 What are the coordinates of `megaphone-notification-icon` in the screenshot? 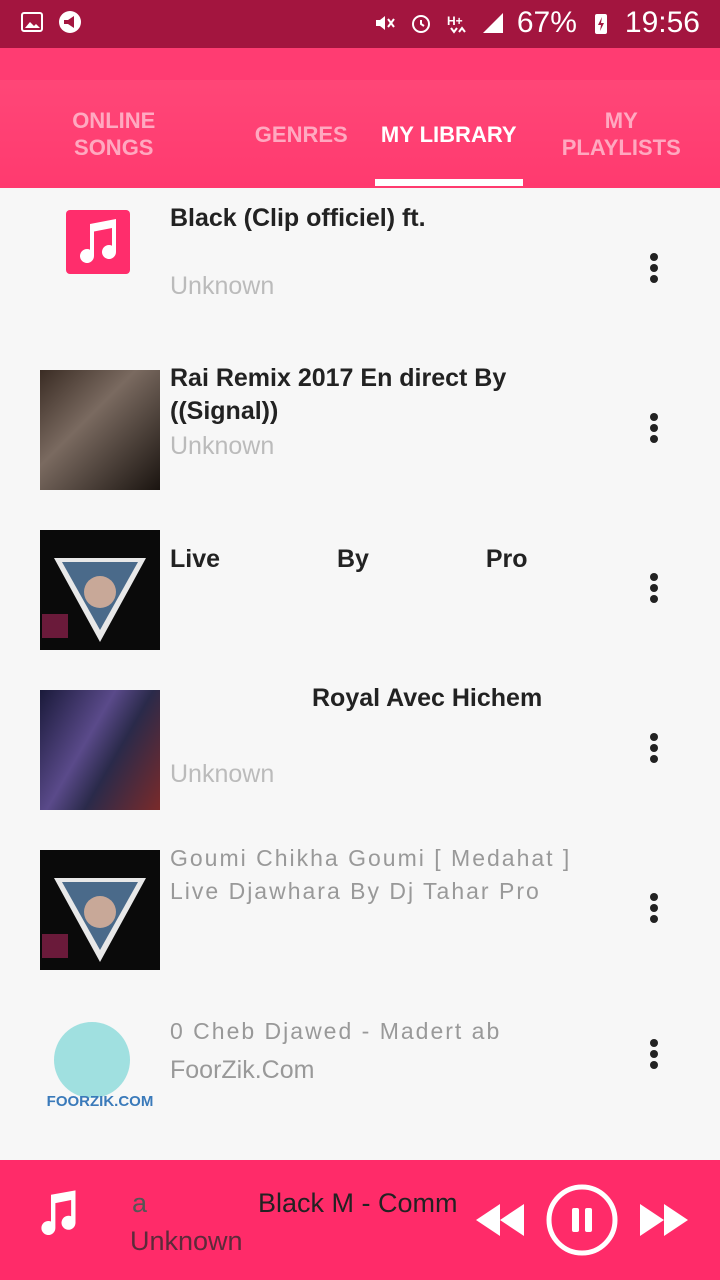 It's located at (70, 22).